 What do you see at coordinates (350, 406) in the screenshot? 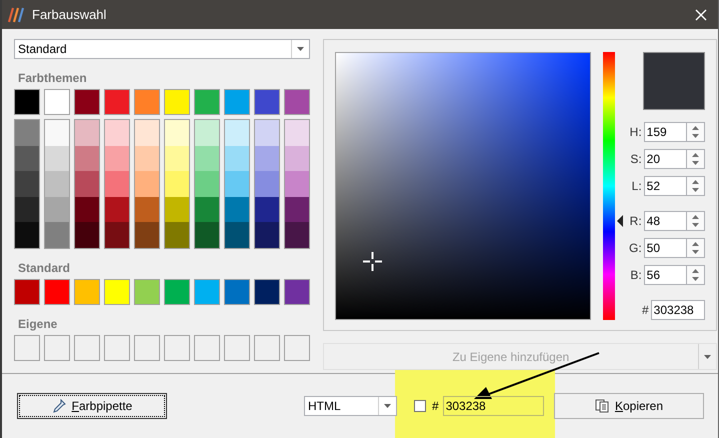
I see `format-dropdown: HTML` at bounding box center [350, 406].